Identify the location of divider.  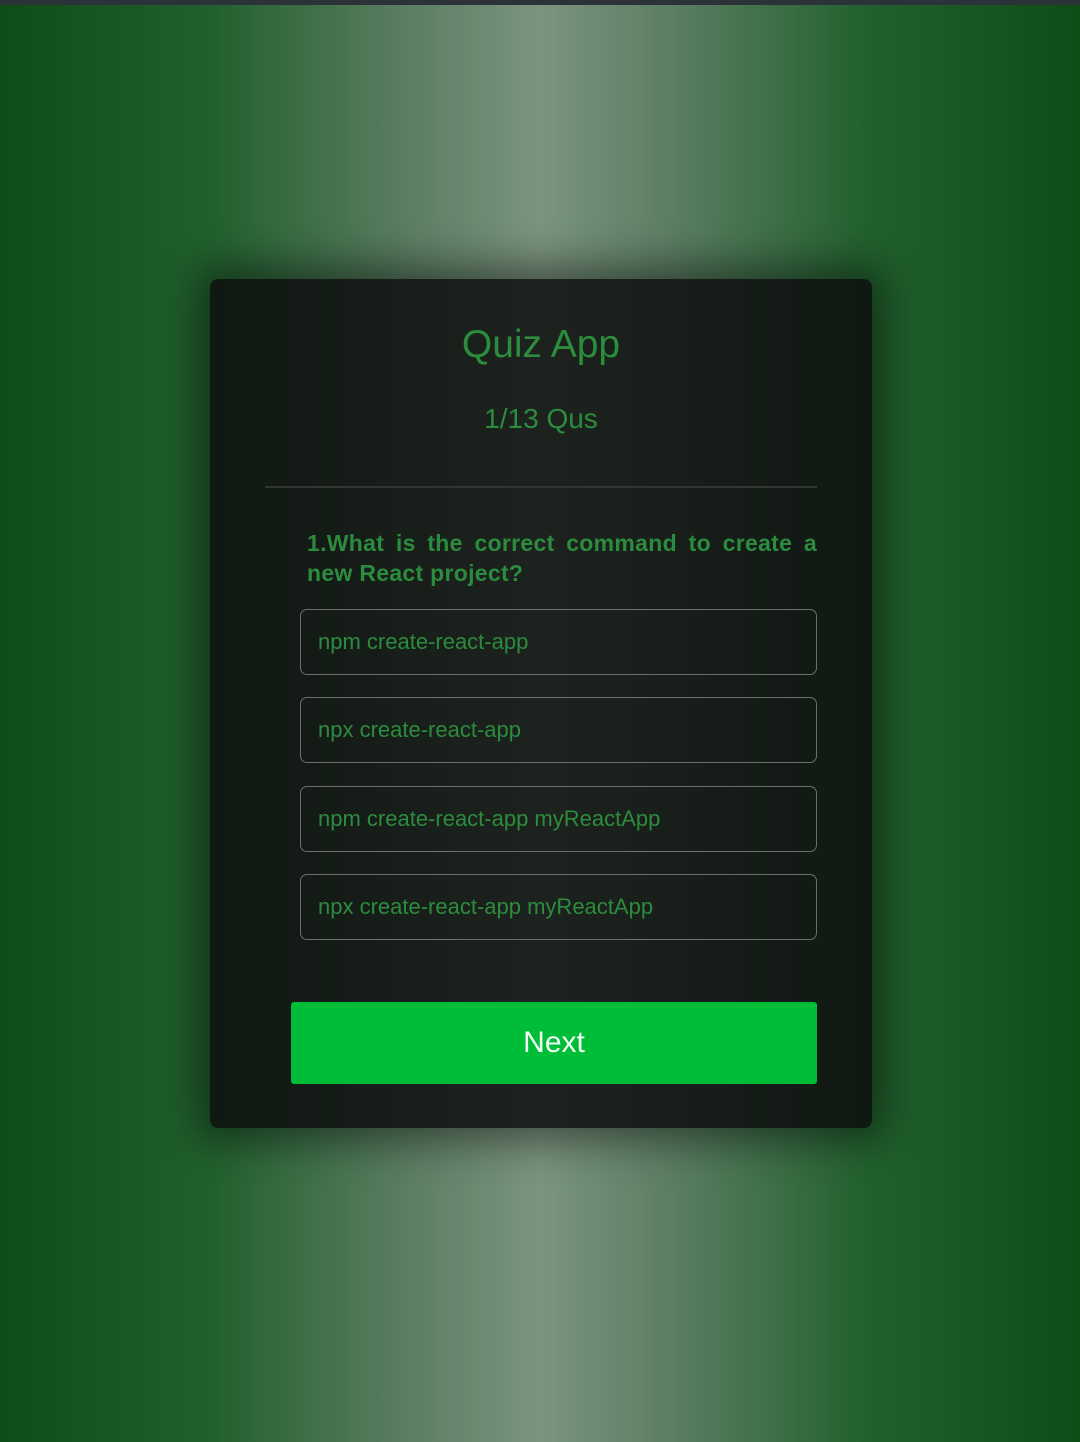
(541, 487).